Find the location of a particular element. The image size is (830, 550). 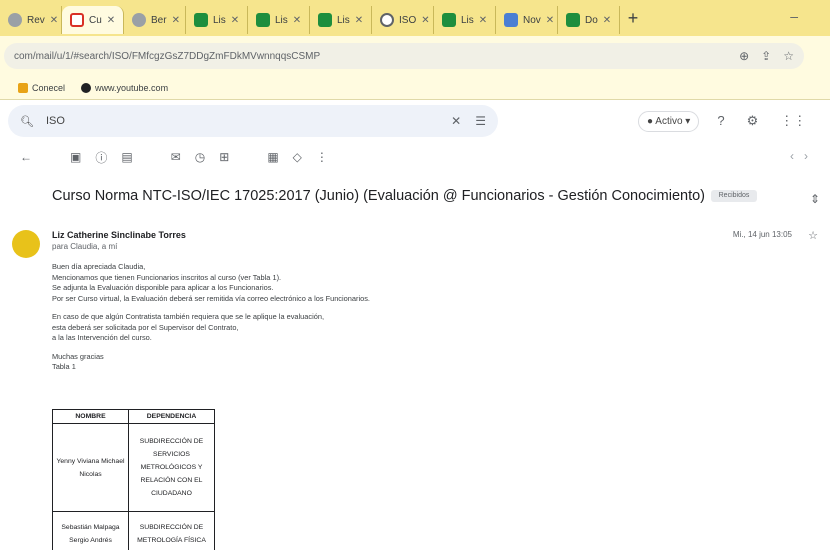

recipients: para Claudia, a mí is located at coordinates (84, 246).